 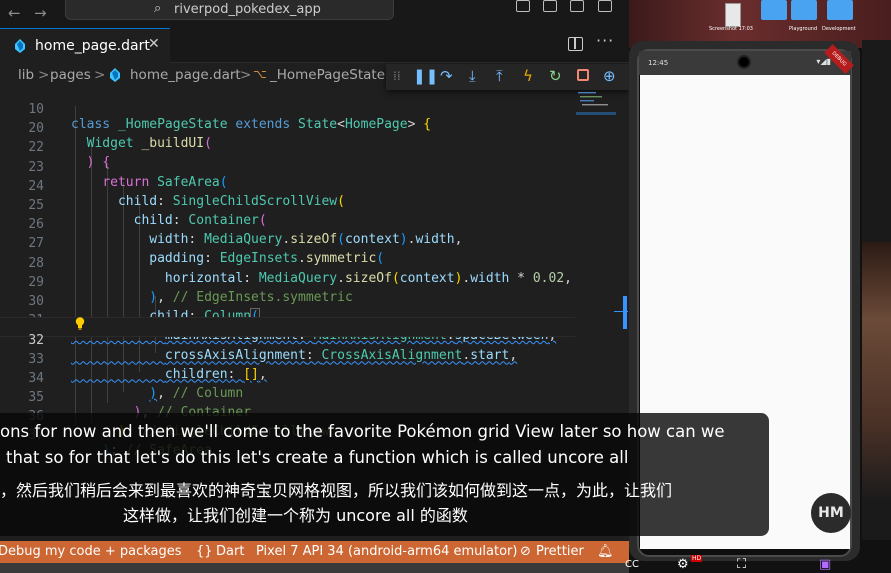 I want to click on close-tab-icon: ✕, so click(x=154, y=44).